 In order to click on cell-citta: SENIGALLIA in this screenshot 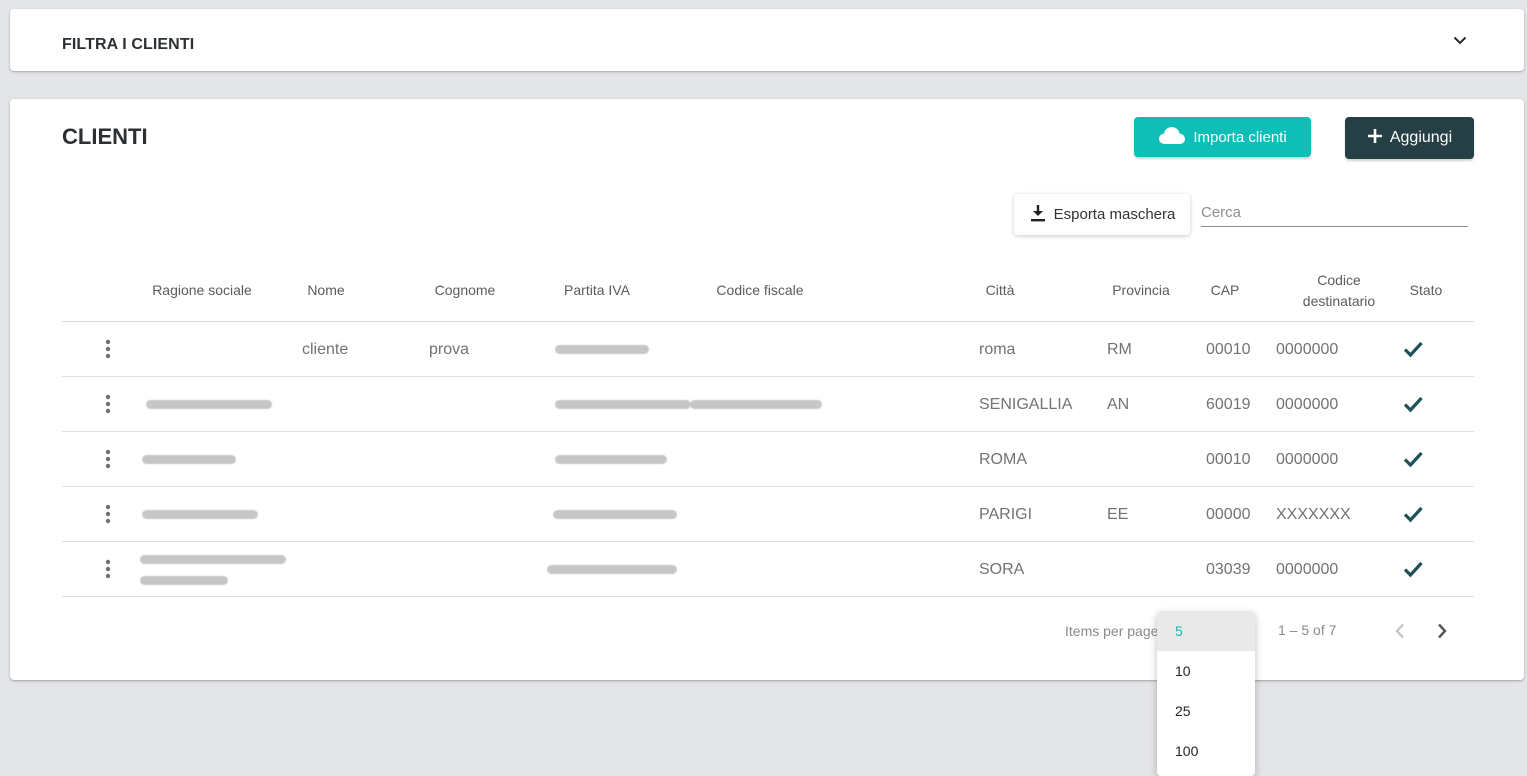, I will do `click(1026, 404)`.